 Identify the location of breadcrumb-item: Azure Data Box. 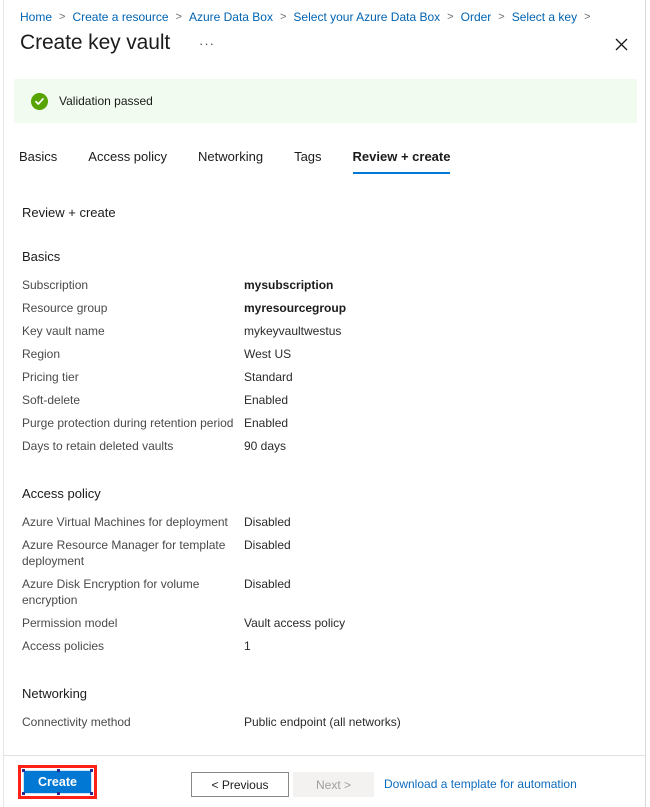
(231, 17).